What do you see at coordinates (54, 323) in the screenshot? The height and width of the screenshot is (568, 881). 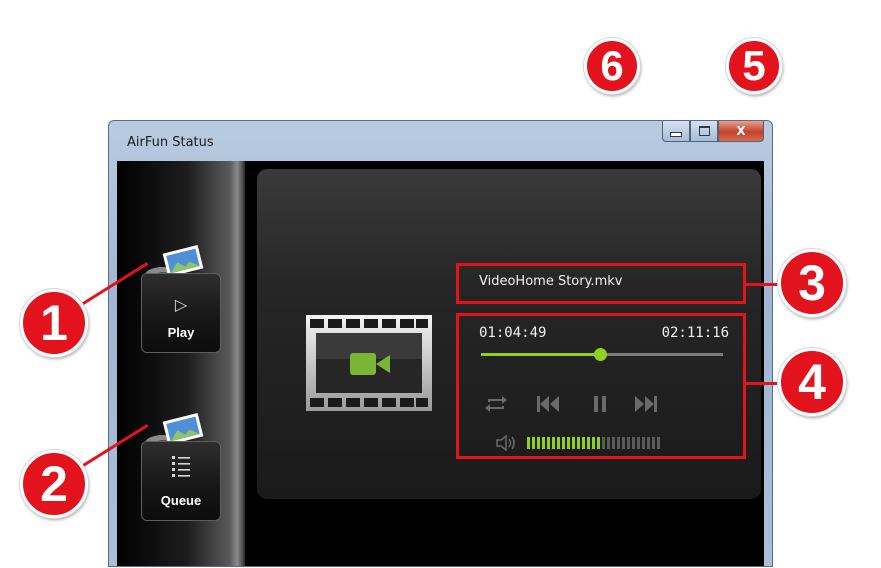 I see `callout-marker-1: 1` at bounding box center [54, 323].